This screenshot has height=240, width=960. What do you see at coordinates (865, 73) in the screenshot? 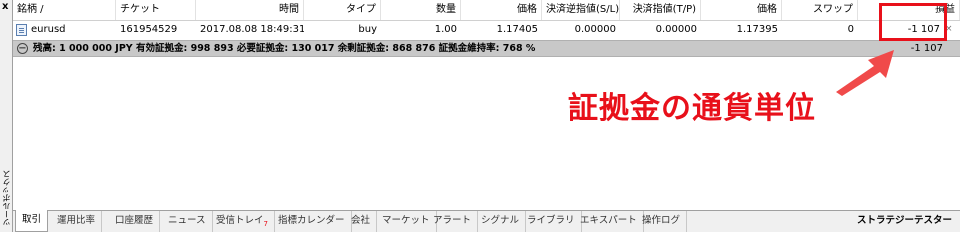
I see `annotation-arrow-icon` at bounding box center [865, 73].